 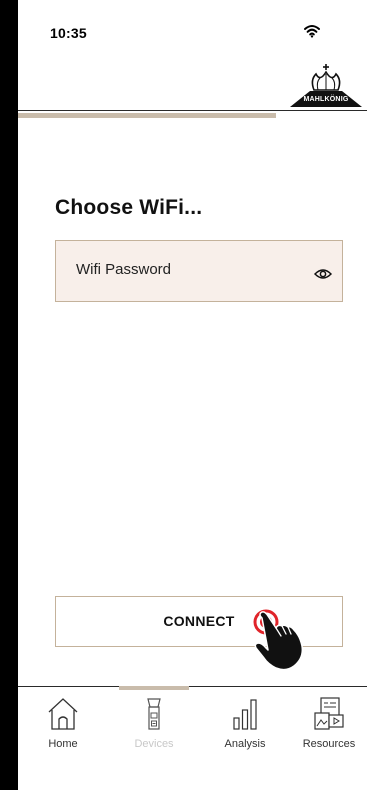 What do you see at coordinates (192, 686) in the screenshot?
I see `bottom-nav-divider` at bounding box center [192, 686].